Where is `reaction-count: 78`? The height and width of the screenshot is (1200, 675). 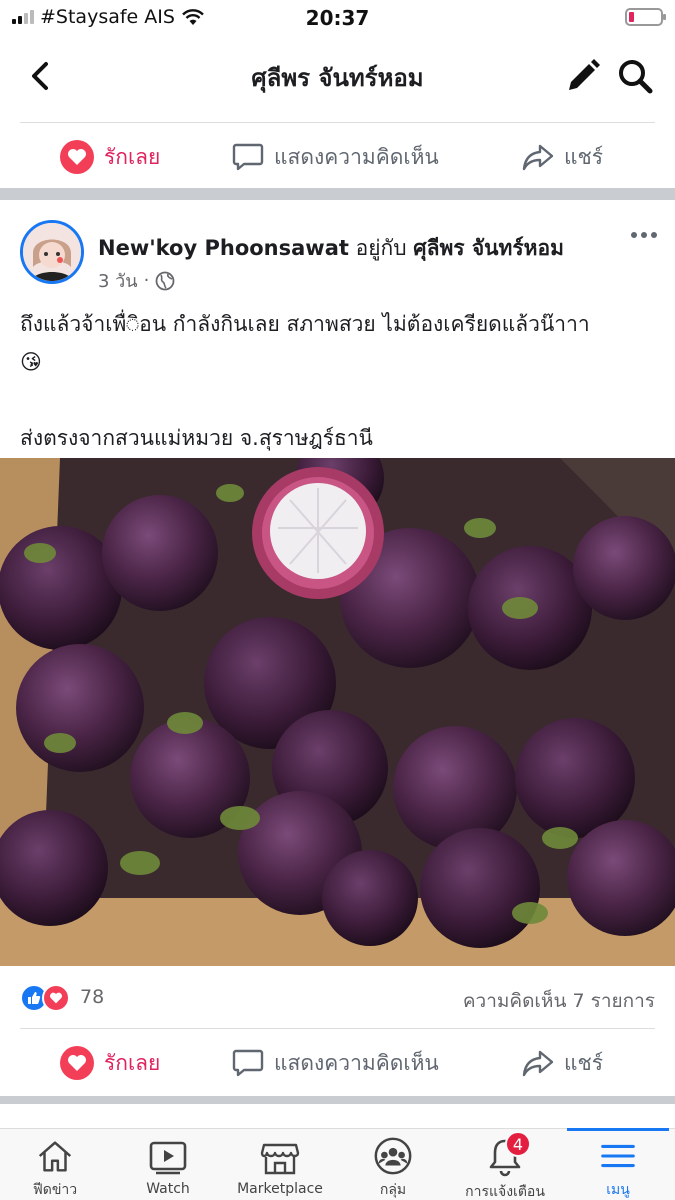 reaction-count: 78 is located at coordinates (92, 997).